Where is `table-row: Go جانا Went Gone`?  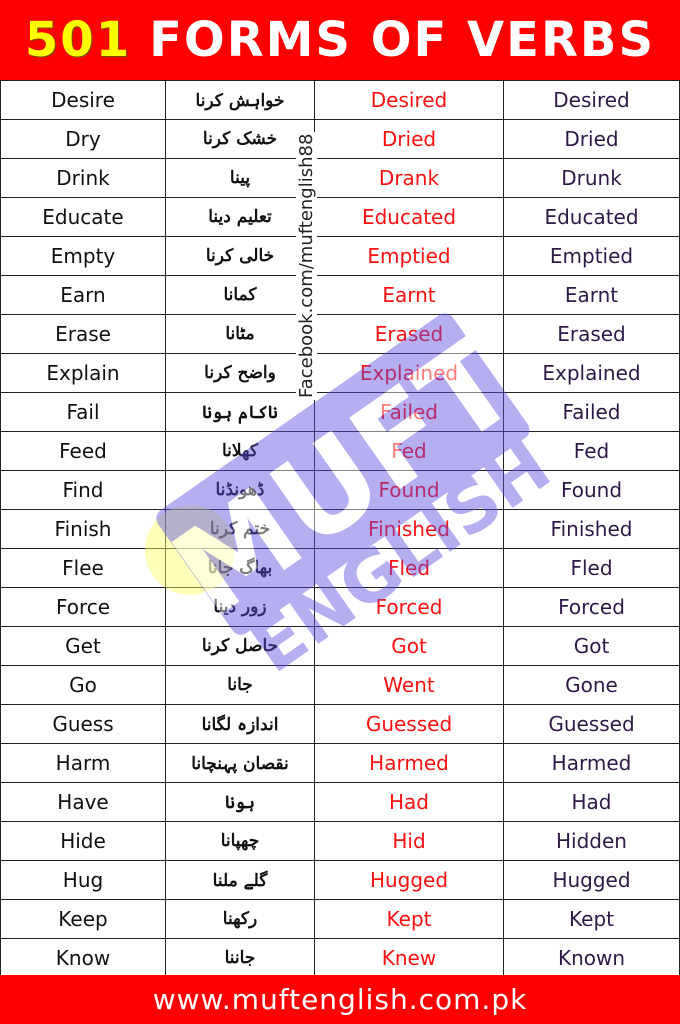 table-row: Go جانا Went Gone is located at coordinates (340, 685).